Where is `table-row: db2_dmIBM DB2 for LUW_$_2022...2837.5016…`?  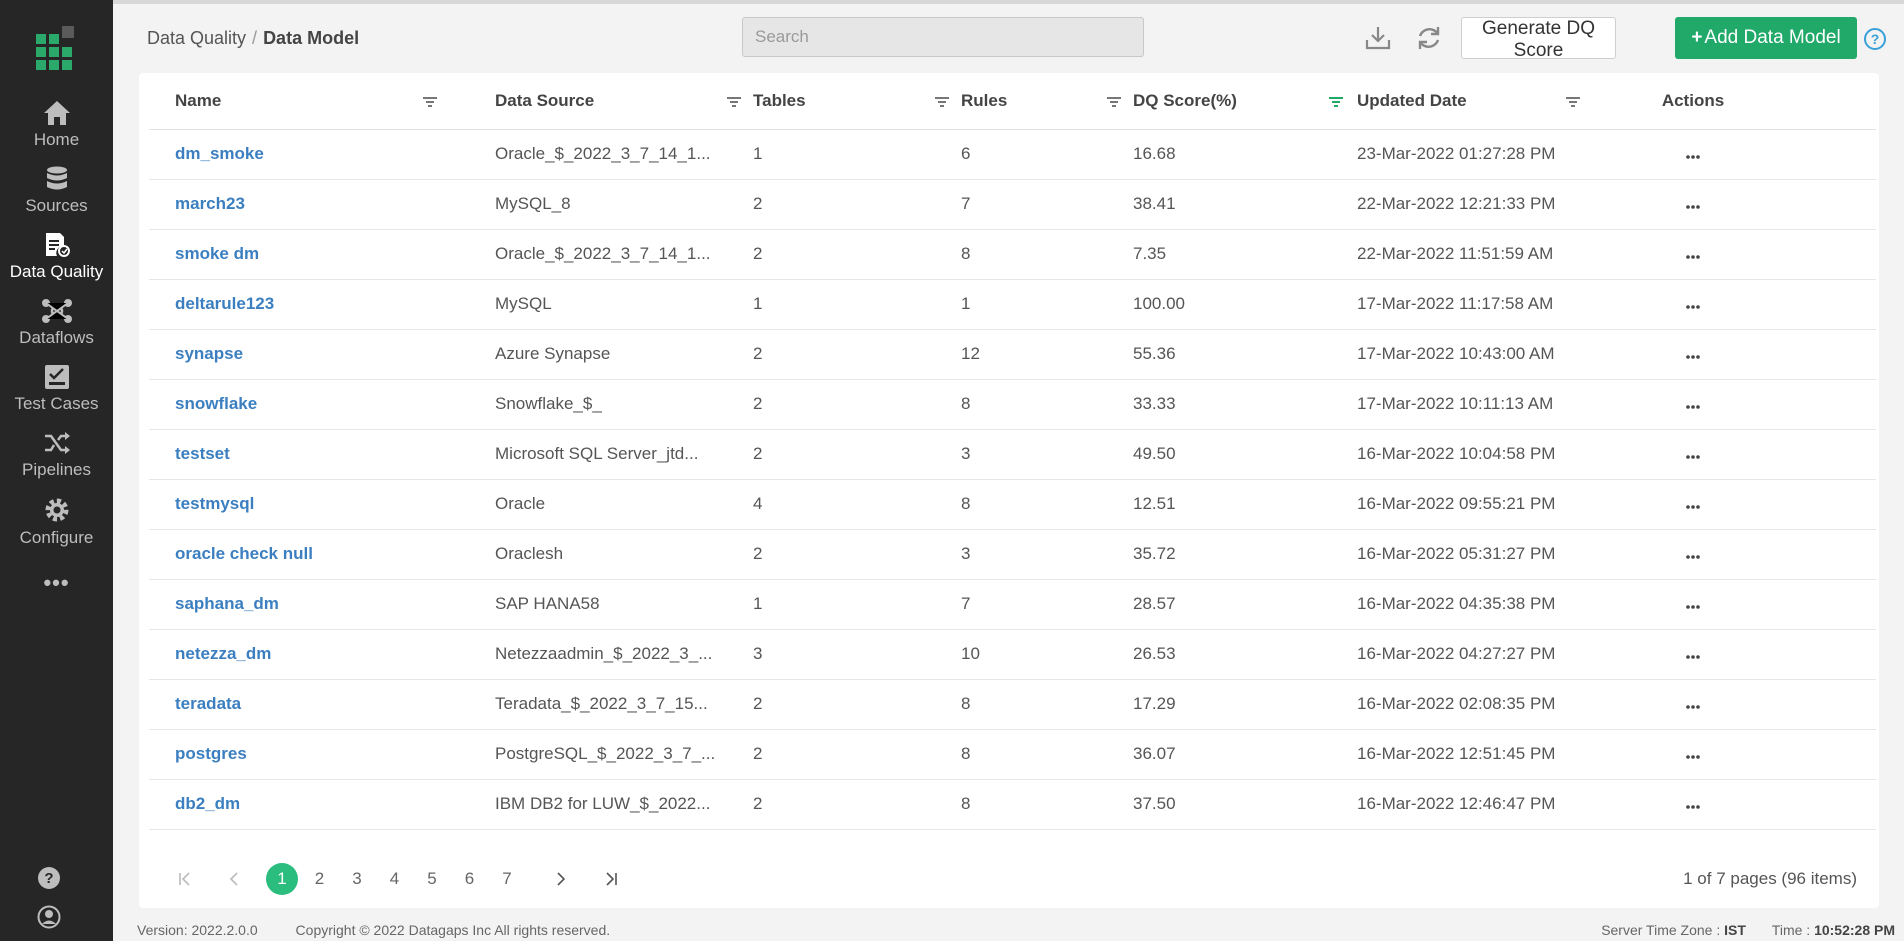 table-row: db2_dmIBM DB2 for LUW_$_2022...2837.5016… is located at coordinates (1012, 804).